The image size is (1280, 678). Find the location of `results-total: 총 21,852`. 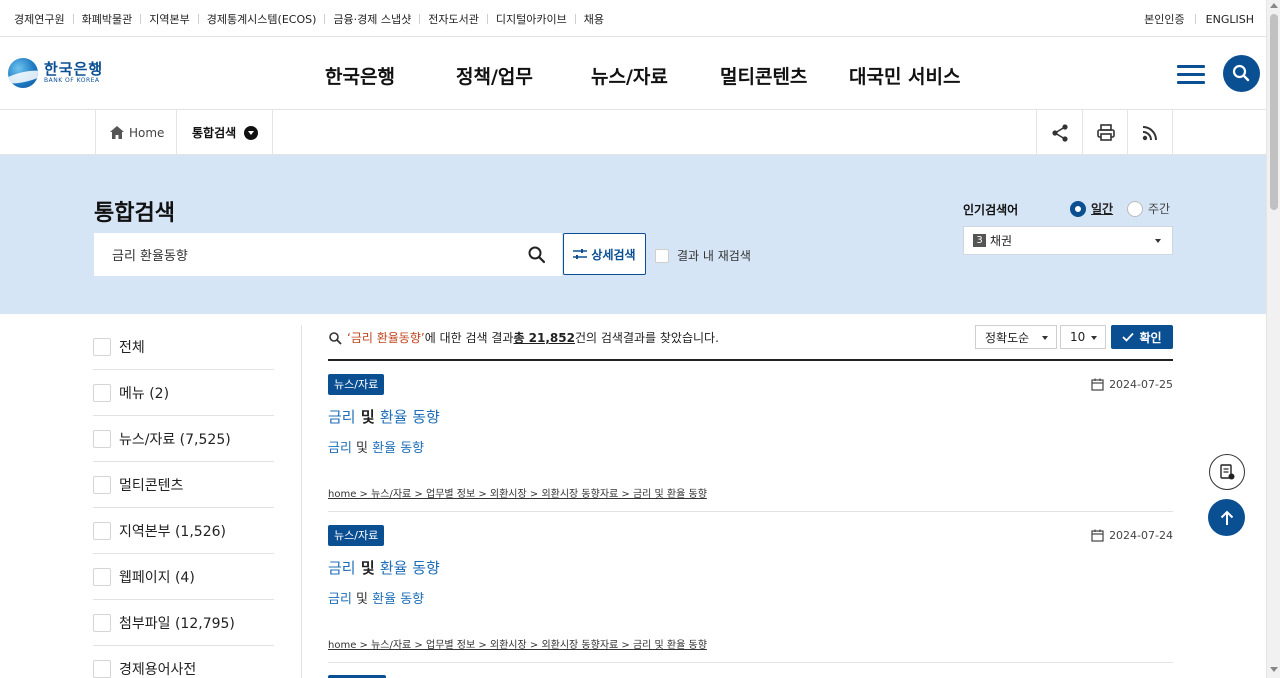

results-total: 총 21,852 is located at coordinates (544, 338).